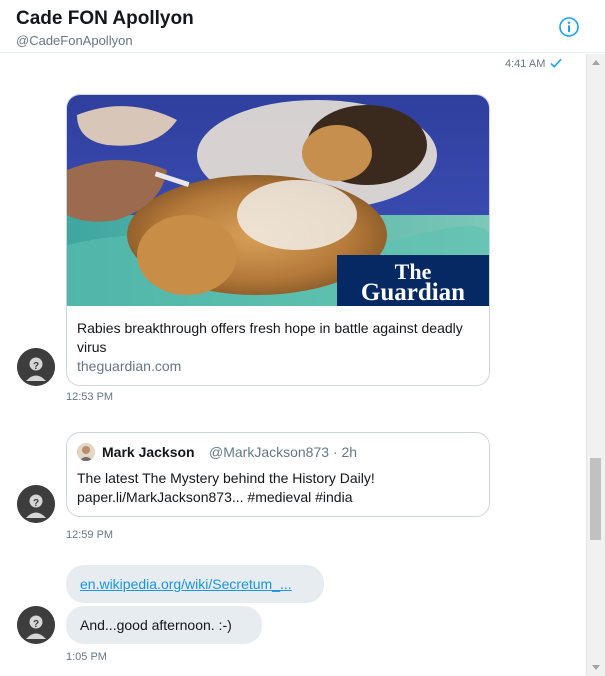  I want to click on contact-handle: @CadeFonApollyon, so click(74, 40).